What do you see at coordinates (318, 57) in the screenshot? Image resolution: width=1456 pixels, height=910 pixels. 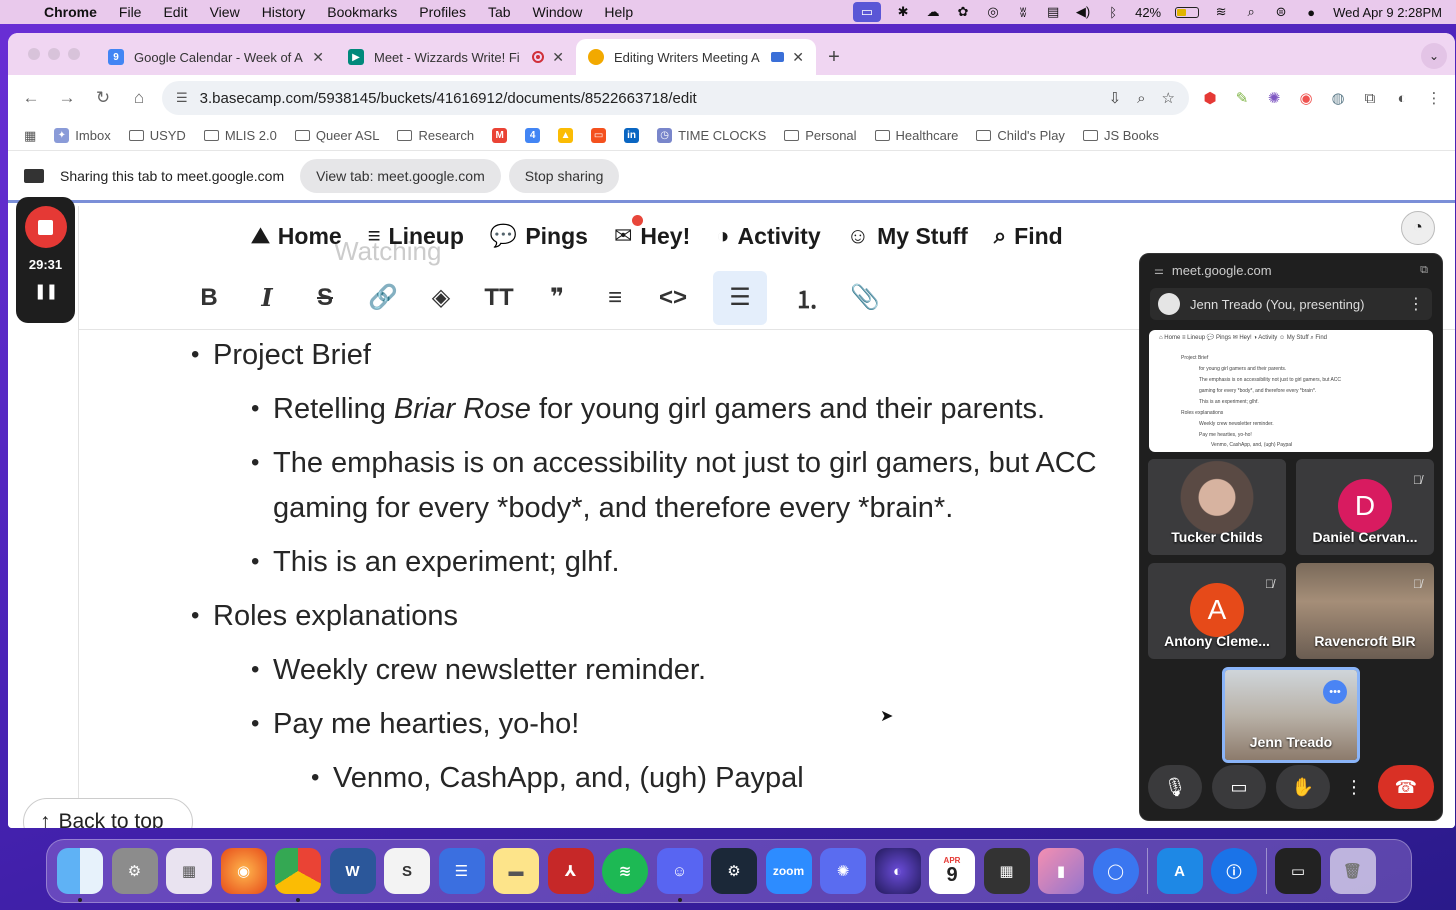 I see `close-tab-icon: ✕` at bounding box center [318, 57].